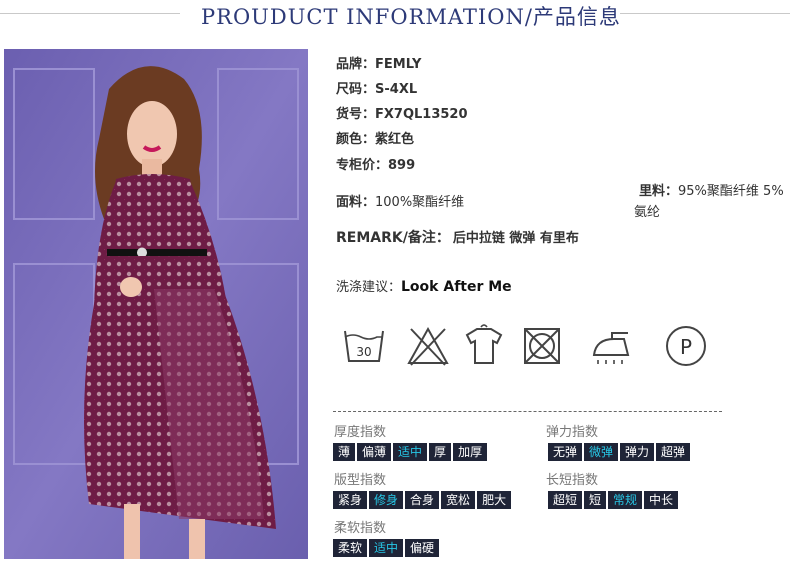  I want to click on spec-price-value: 899, so click(402, 165).